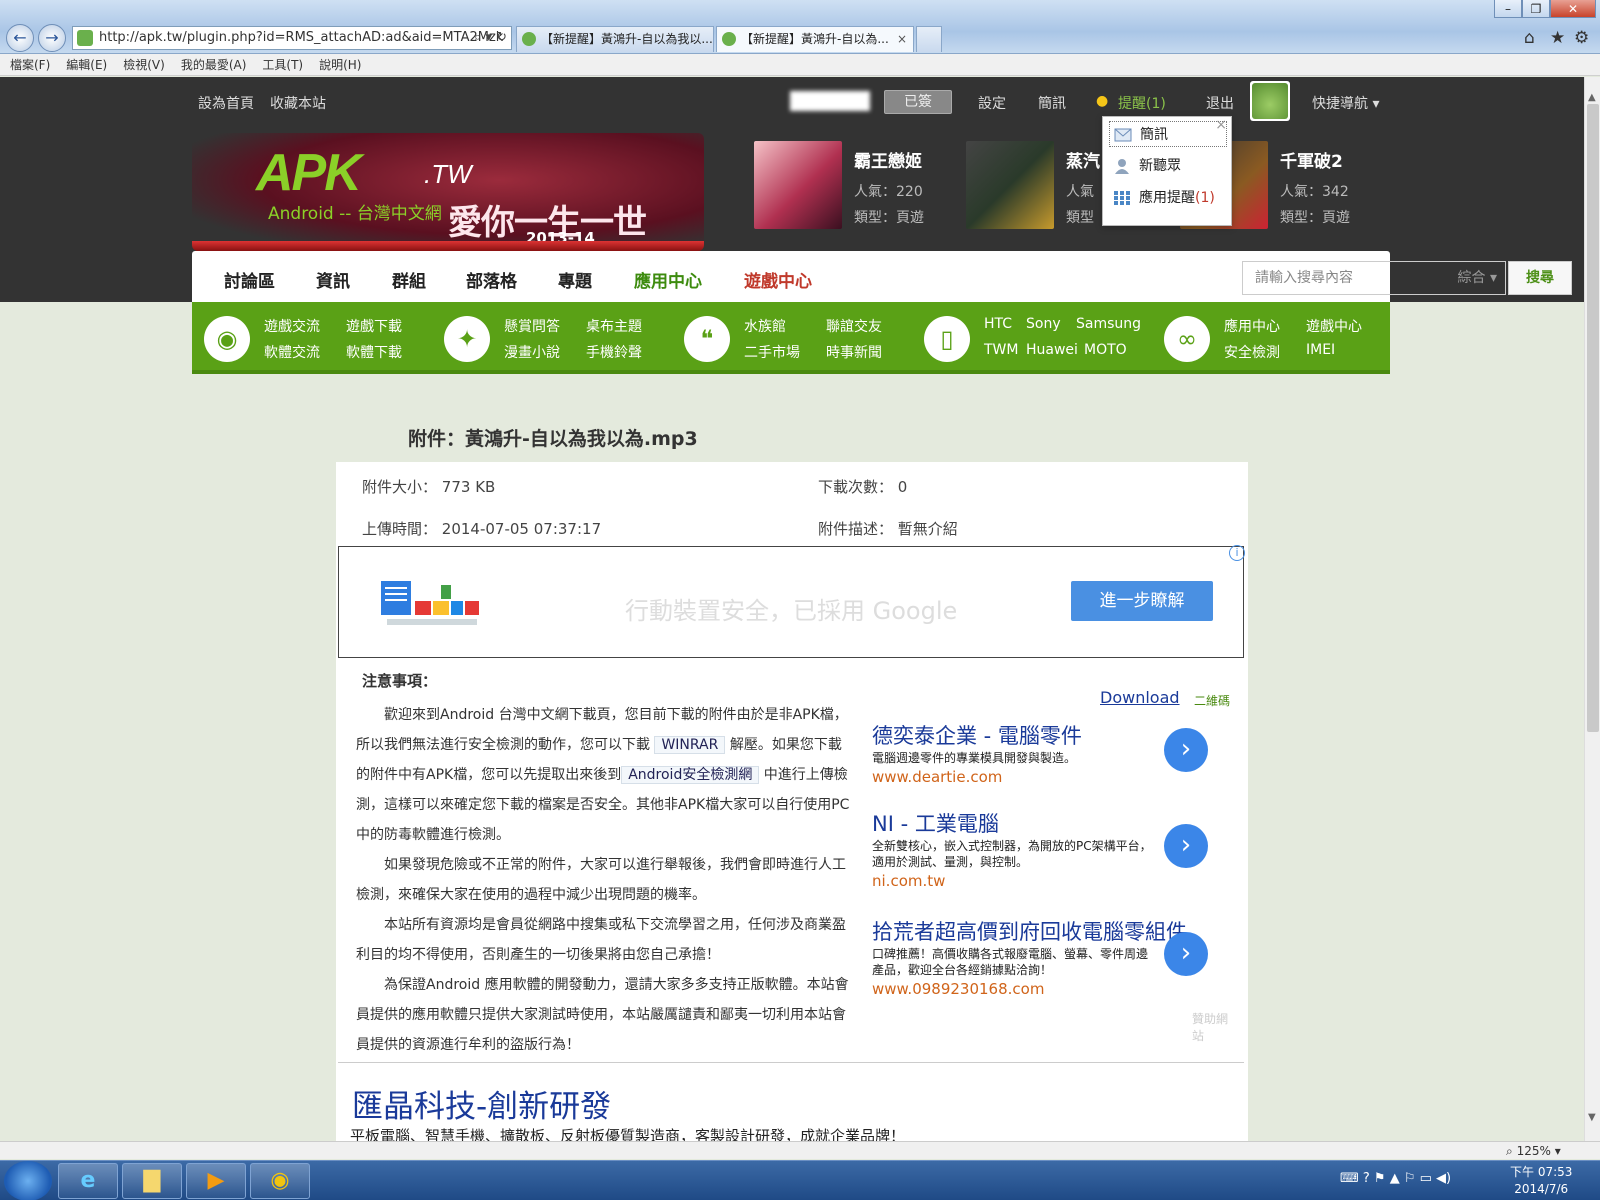 This screenshot has width=1600, height=1200. I want to click on quick-nav-menu: 快捷導航 ▾, so click(1345, 103).